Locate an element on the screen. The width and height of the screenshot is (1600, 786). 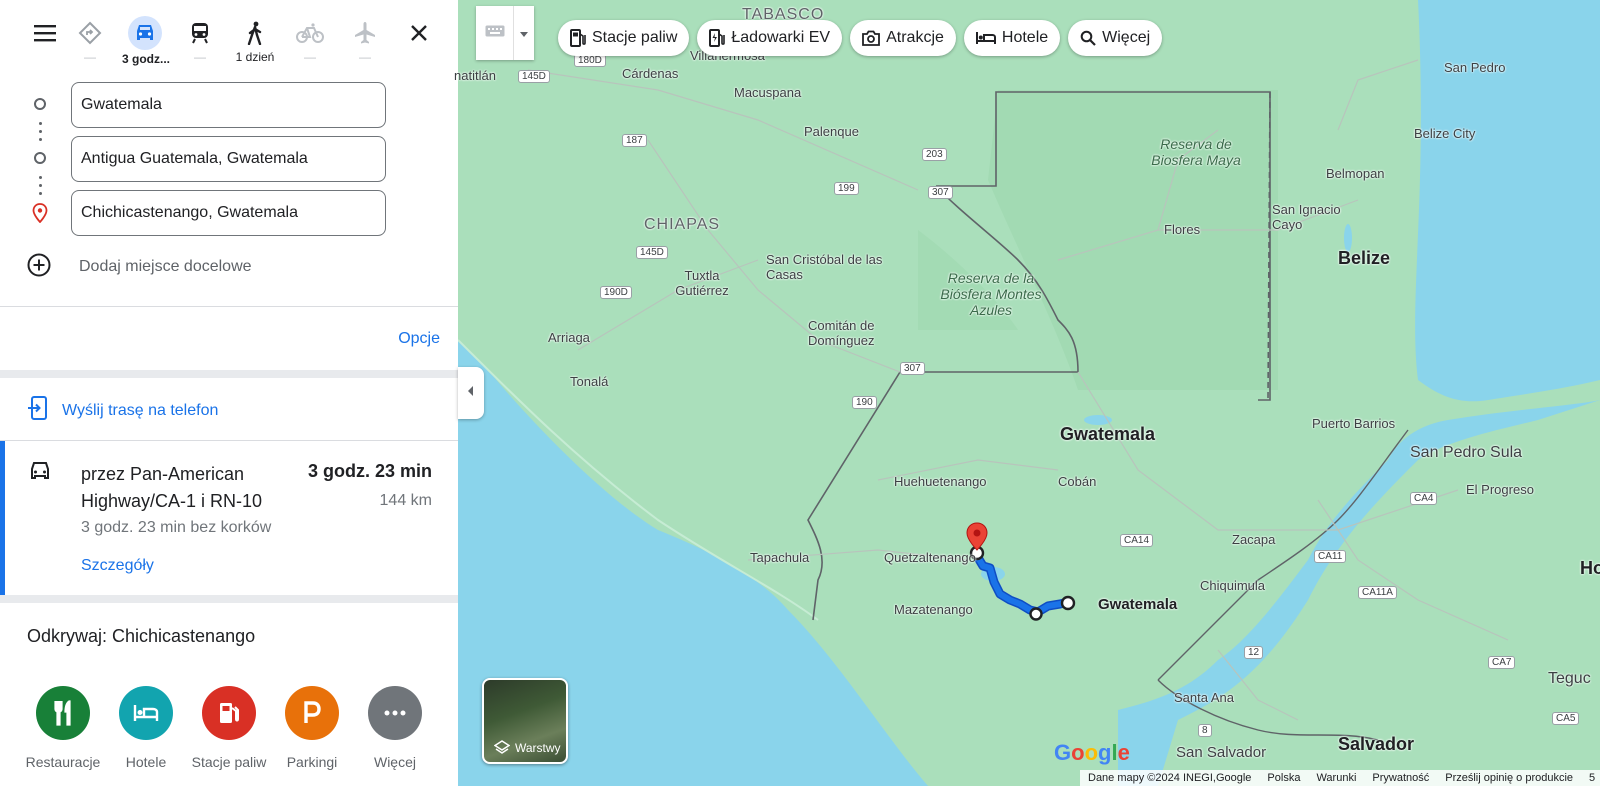
mode-best: — is located at coordinates (90, 42).